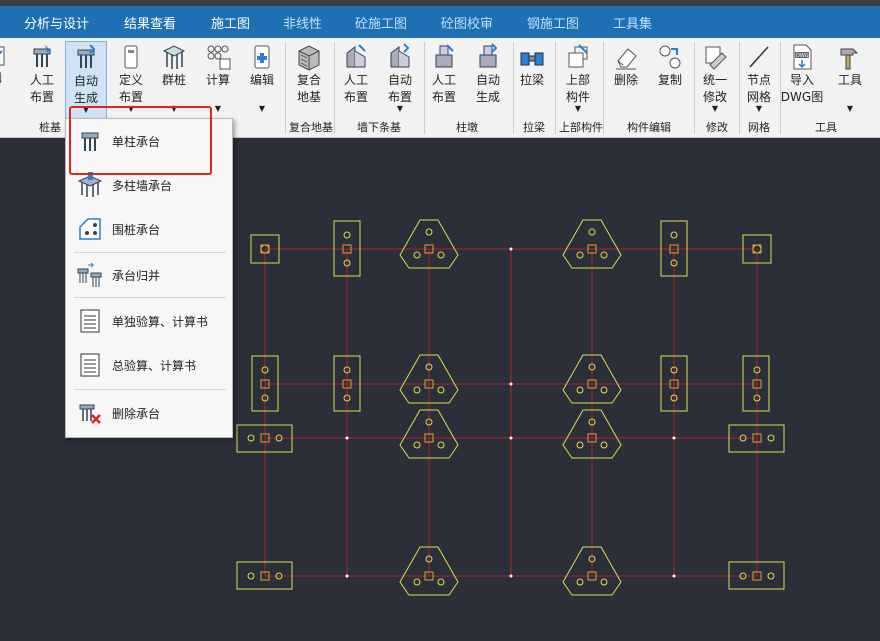  Describe the element at coordinates (759, 80) in the screenshot. I see `node-grid-button: 节点 网格 ▼` at that location.